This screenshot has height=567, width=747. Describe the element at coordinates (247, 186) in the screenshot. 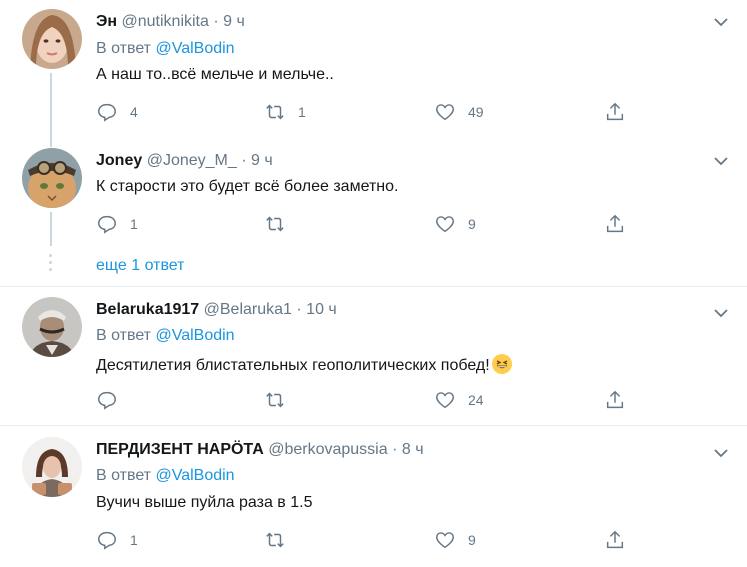

I see `tweet-text: К старости это будет всё более заметно.` at that location.